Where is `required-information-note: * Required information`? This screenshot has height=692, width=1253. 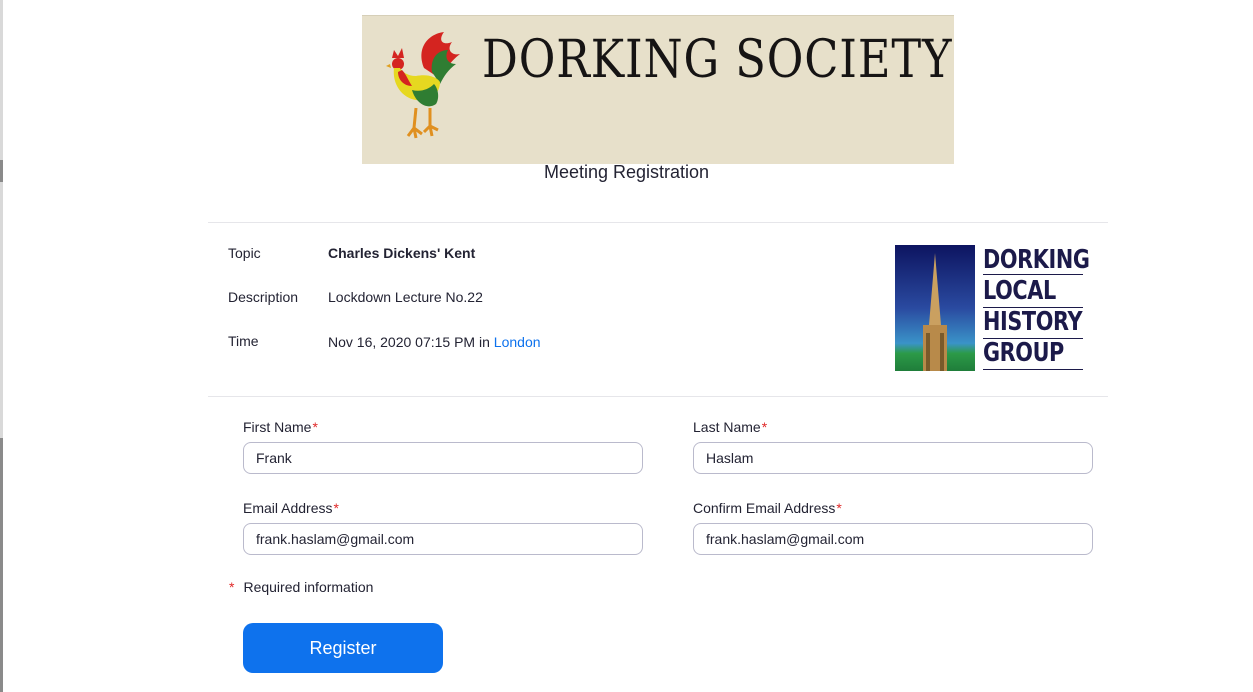 required-information-note: * Required information is located at coordinates (301, 587).